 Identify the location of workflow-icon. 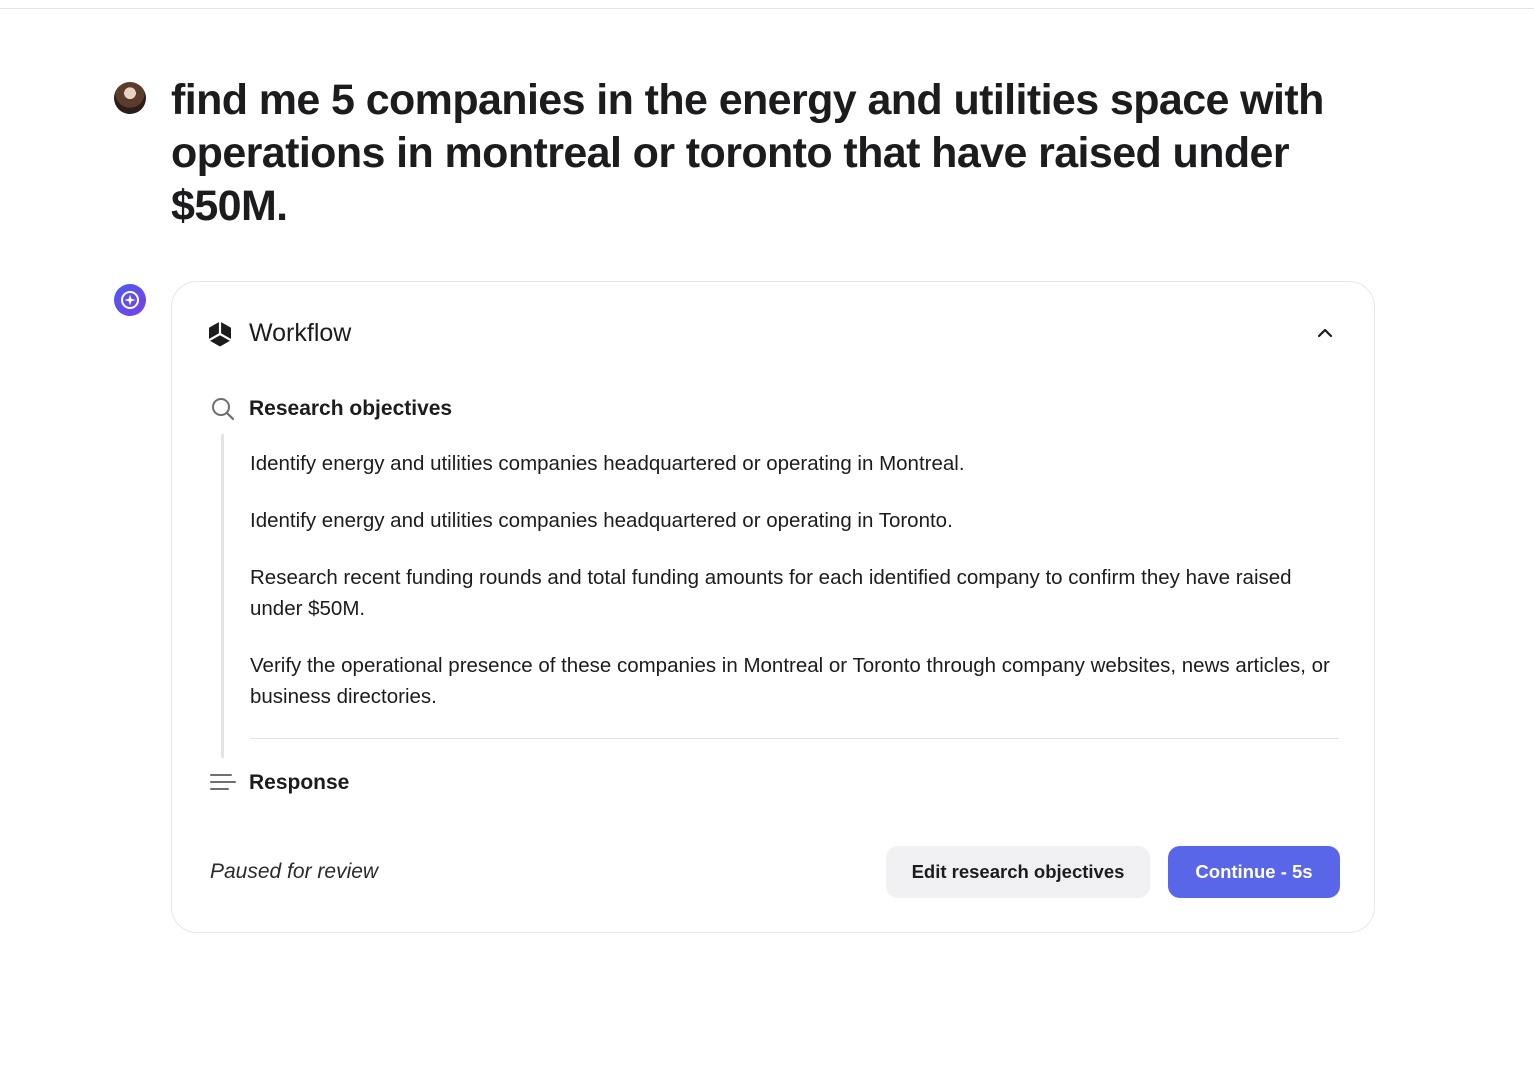
(220, 334).